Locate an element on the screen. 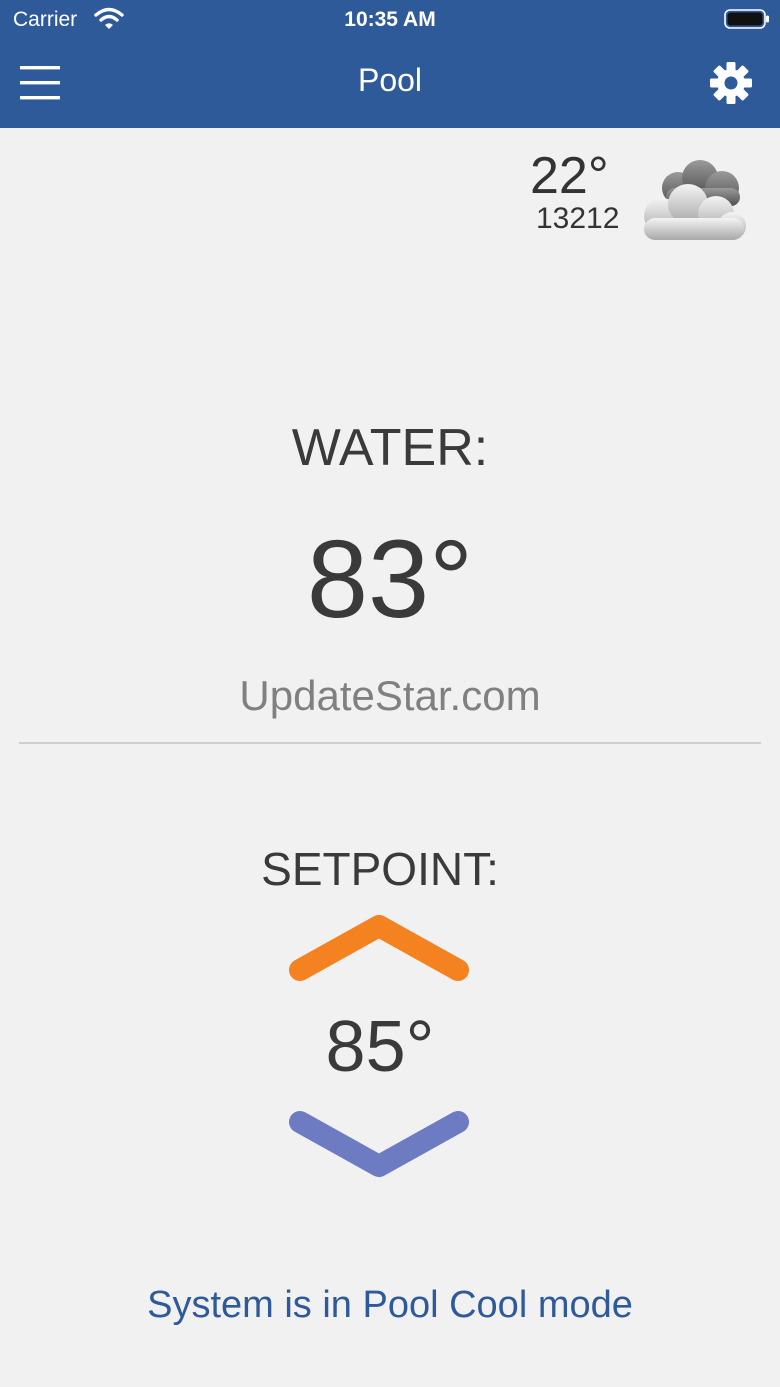  watermark-text: UpdateStar.com is located at coordinates (390, 695).